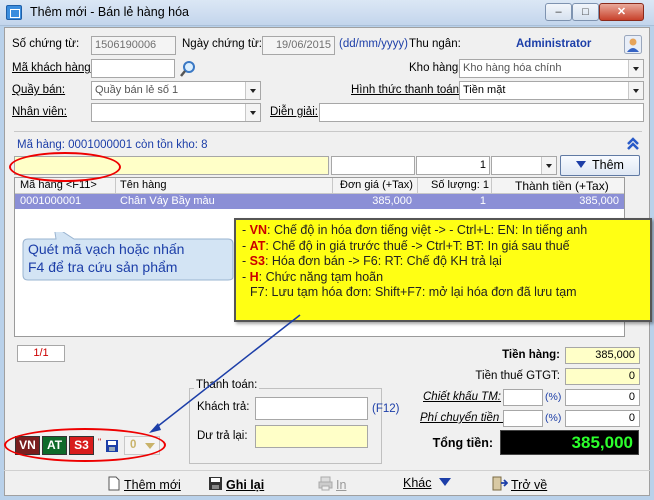  I want to click on chiet-khau-pct-input, so click(523, 397).